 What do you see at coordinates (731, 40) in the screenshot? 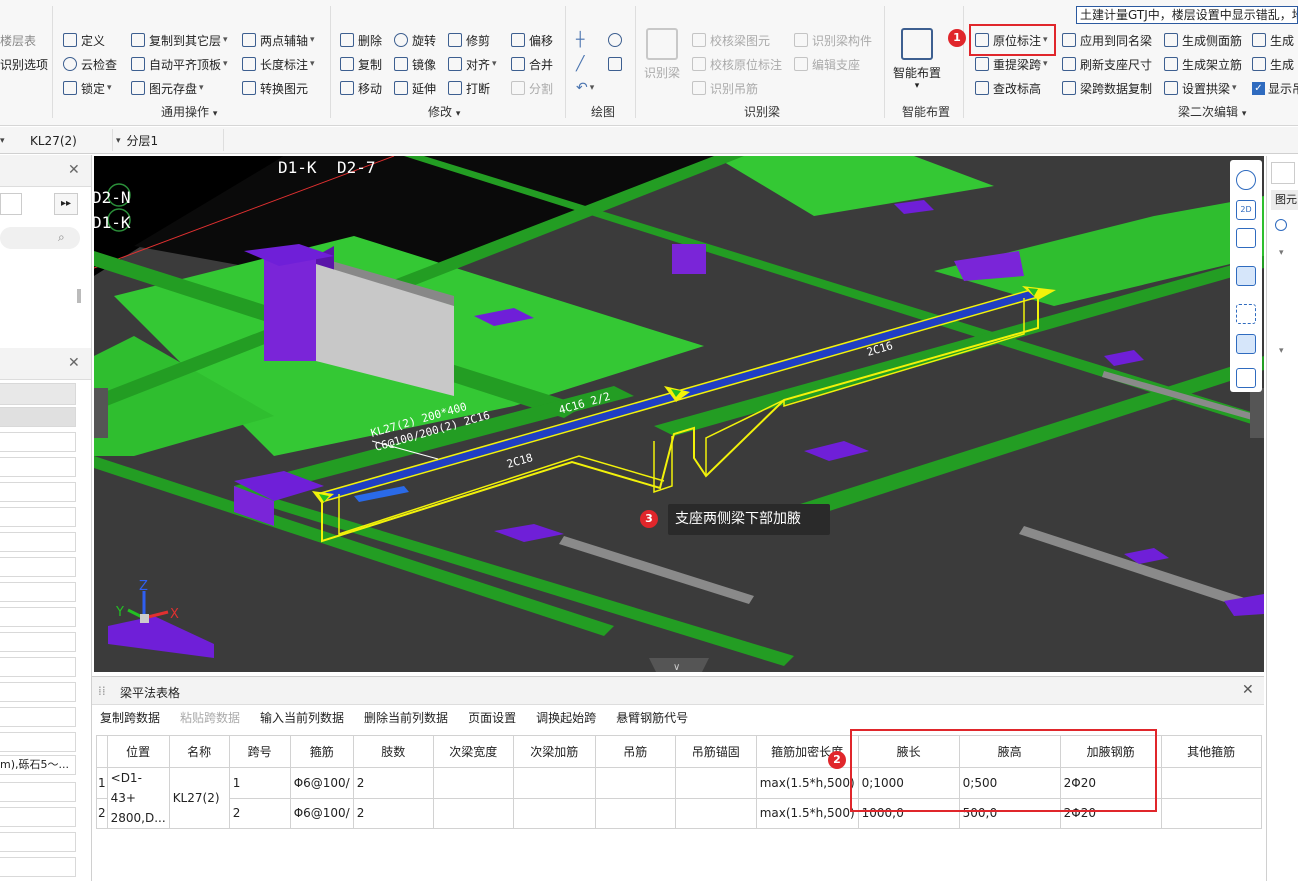
I see `check-beam-element-button: 校核梁图元` at bounding box center [731, 40].